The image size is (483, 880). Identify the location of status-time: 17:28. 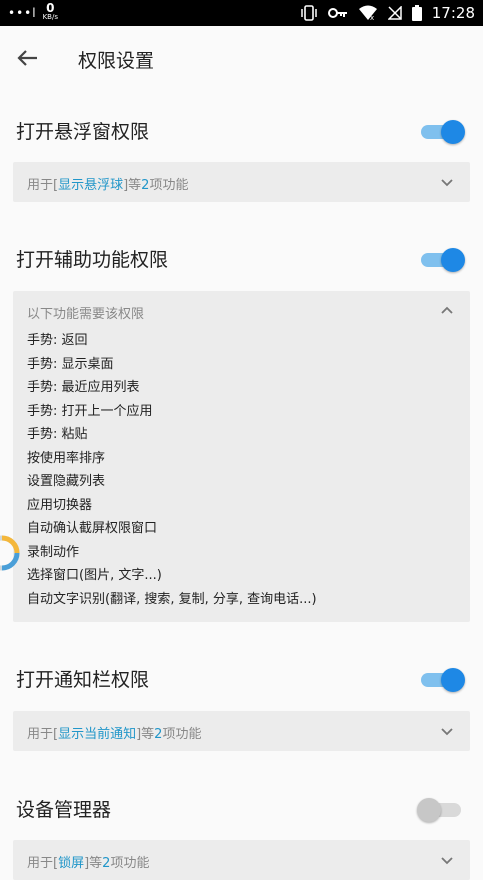
(453, 13).